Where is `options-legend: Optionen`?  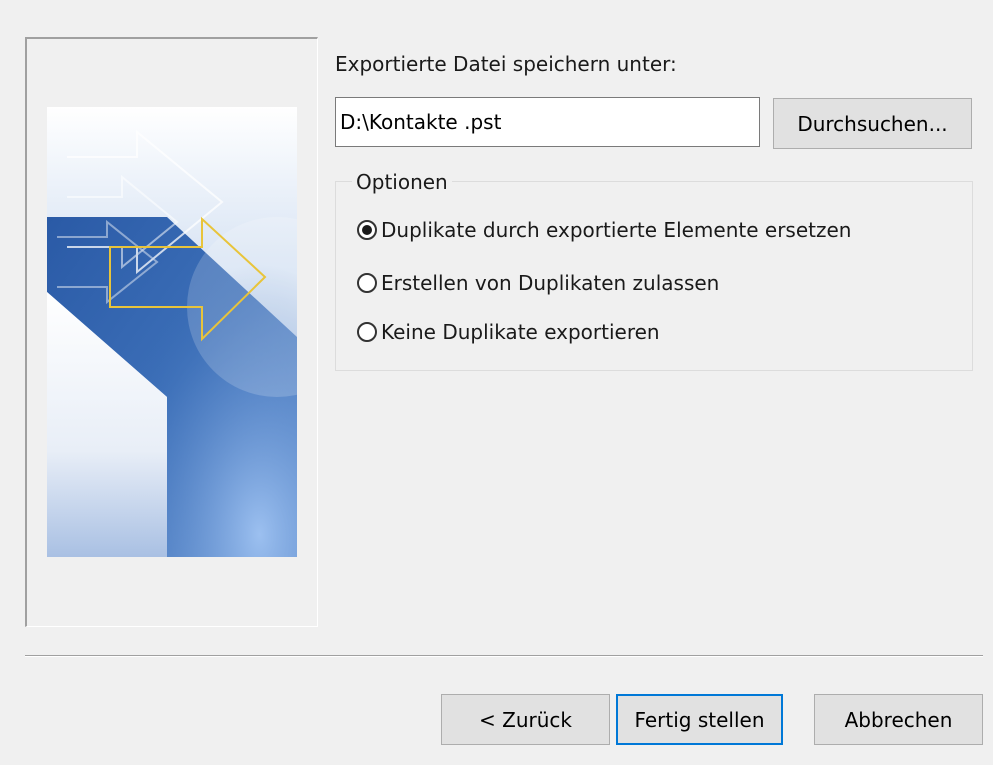
options-legend: Optionen is located at coordinates (402, 182).